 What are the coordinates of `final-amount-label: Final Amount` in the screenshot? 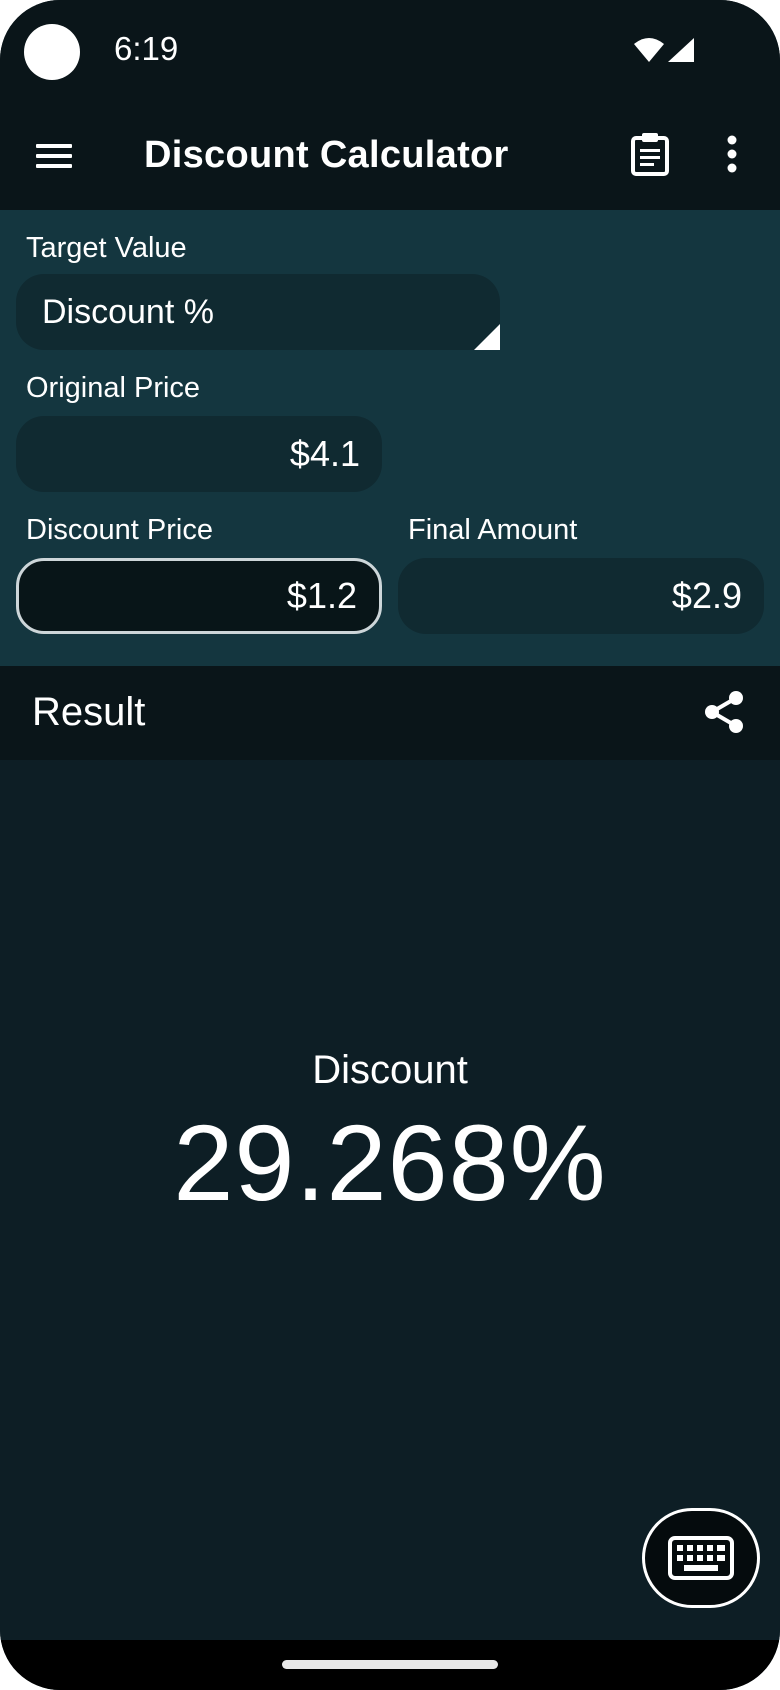 It's located at (493, 530).